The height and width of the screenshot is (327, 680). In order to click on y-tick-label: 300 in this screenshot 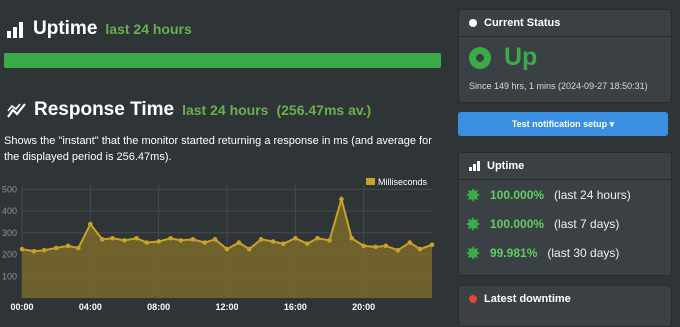, I will do `click(9, 233)`.